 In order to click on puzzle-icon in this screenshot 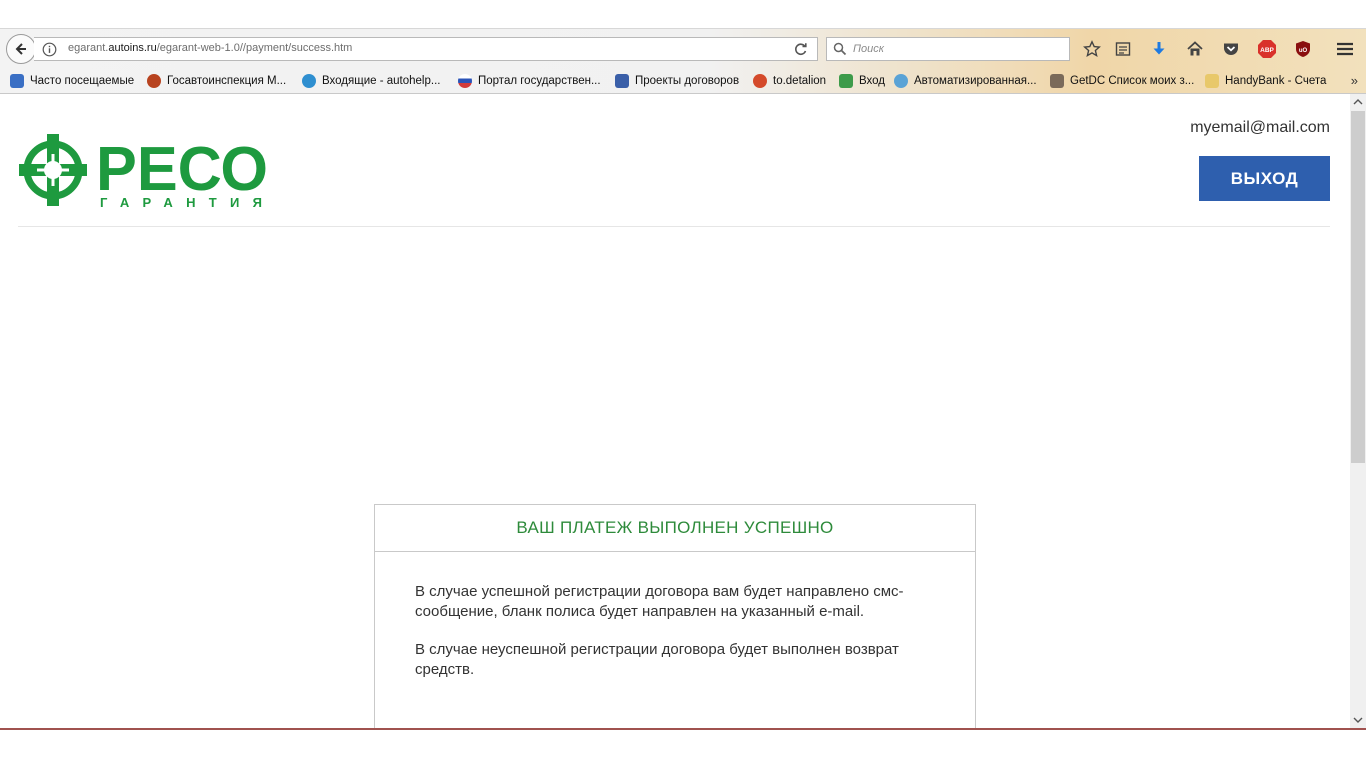, I will do `click(846, 81)`.